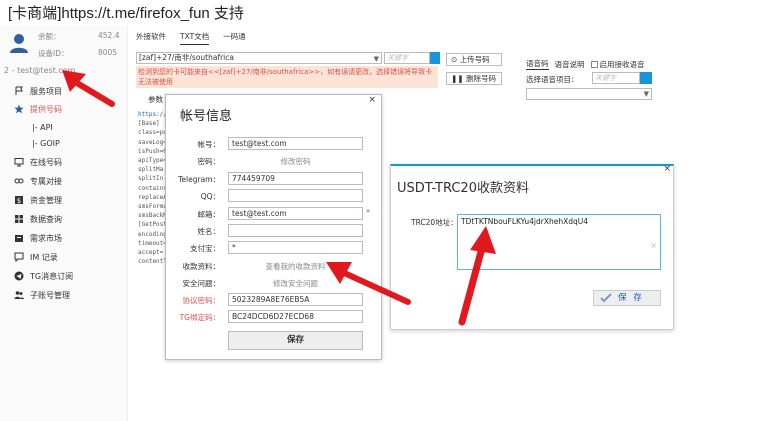 This screenshot has height=421, width=768. I want to click on change-security-question-link: 修改安全问题, so click(295, 283).